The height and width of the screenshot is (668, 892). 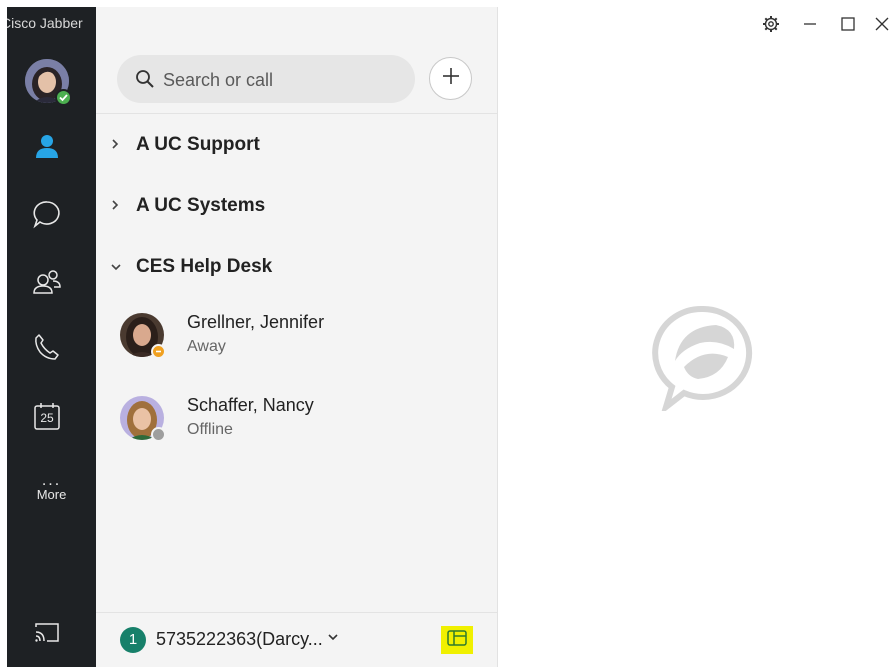 I want to click on contact-name: Schaffer, Nancy, so click(x=250, y=405).